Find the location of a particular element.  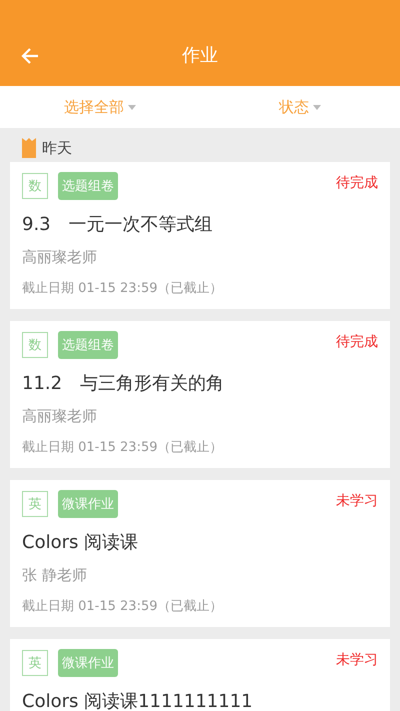

assignment-title: Colors 阅读课 is located at coordinates (81, 542).